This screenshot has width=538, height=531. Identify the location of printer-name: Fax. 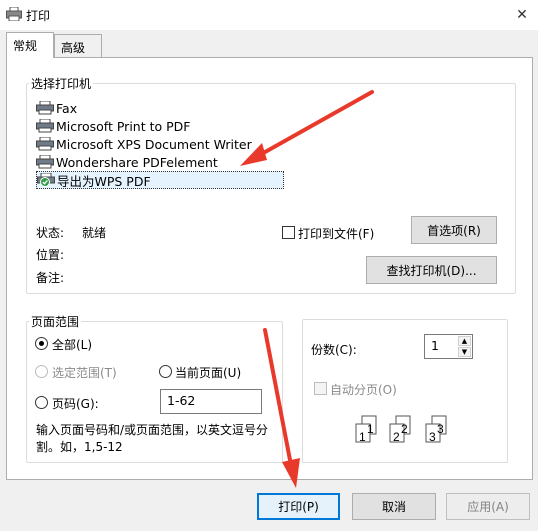
(67, 108).